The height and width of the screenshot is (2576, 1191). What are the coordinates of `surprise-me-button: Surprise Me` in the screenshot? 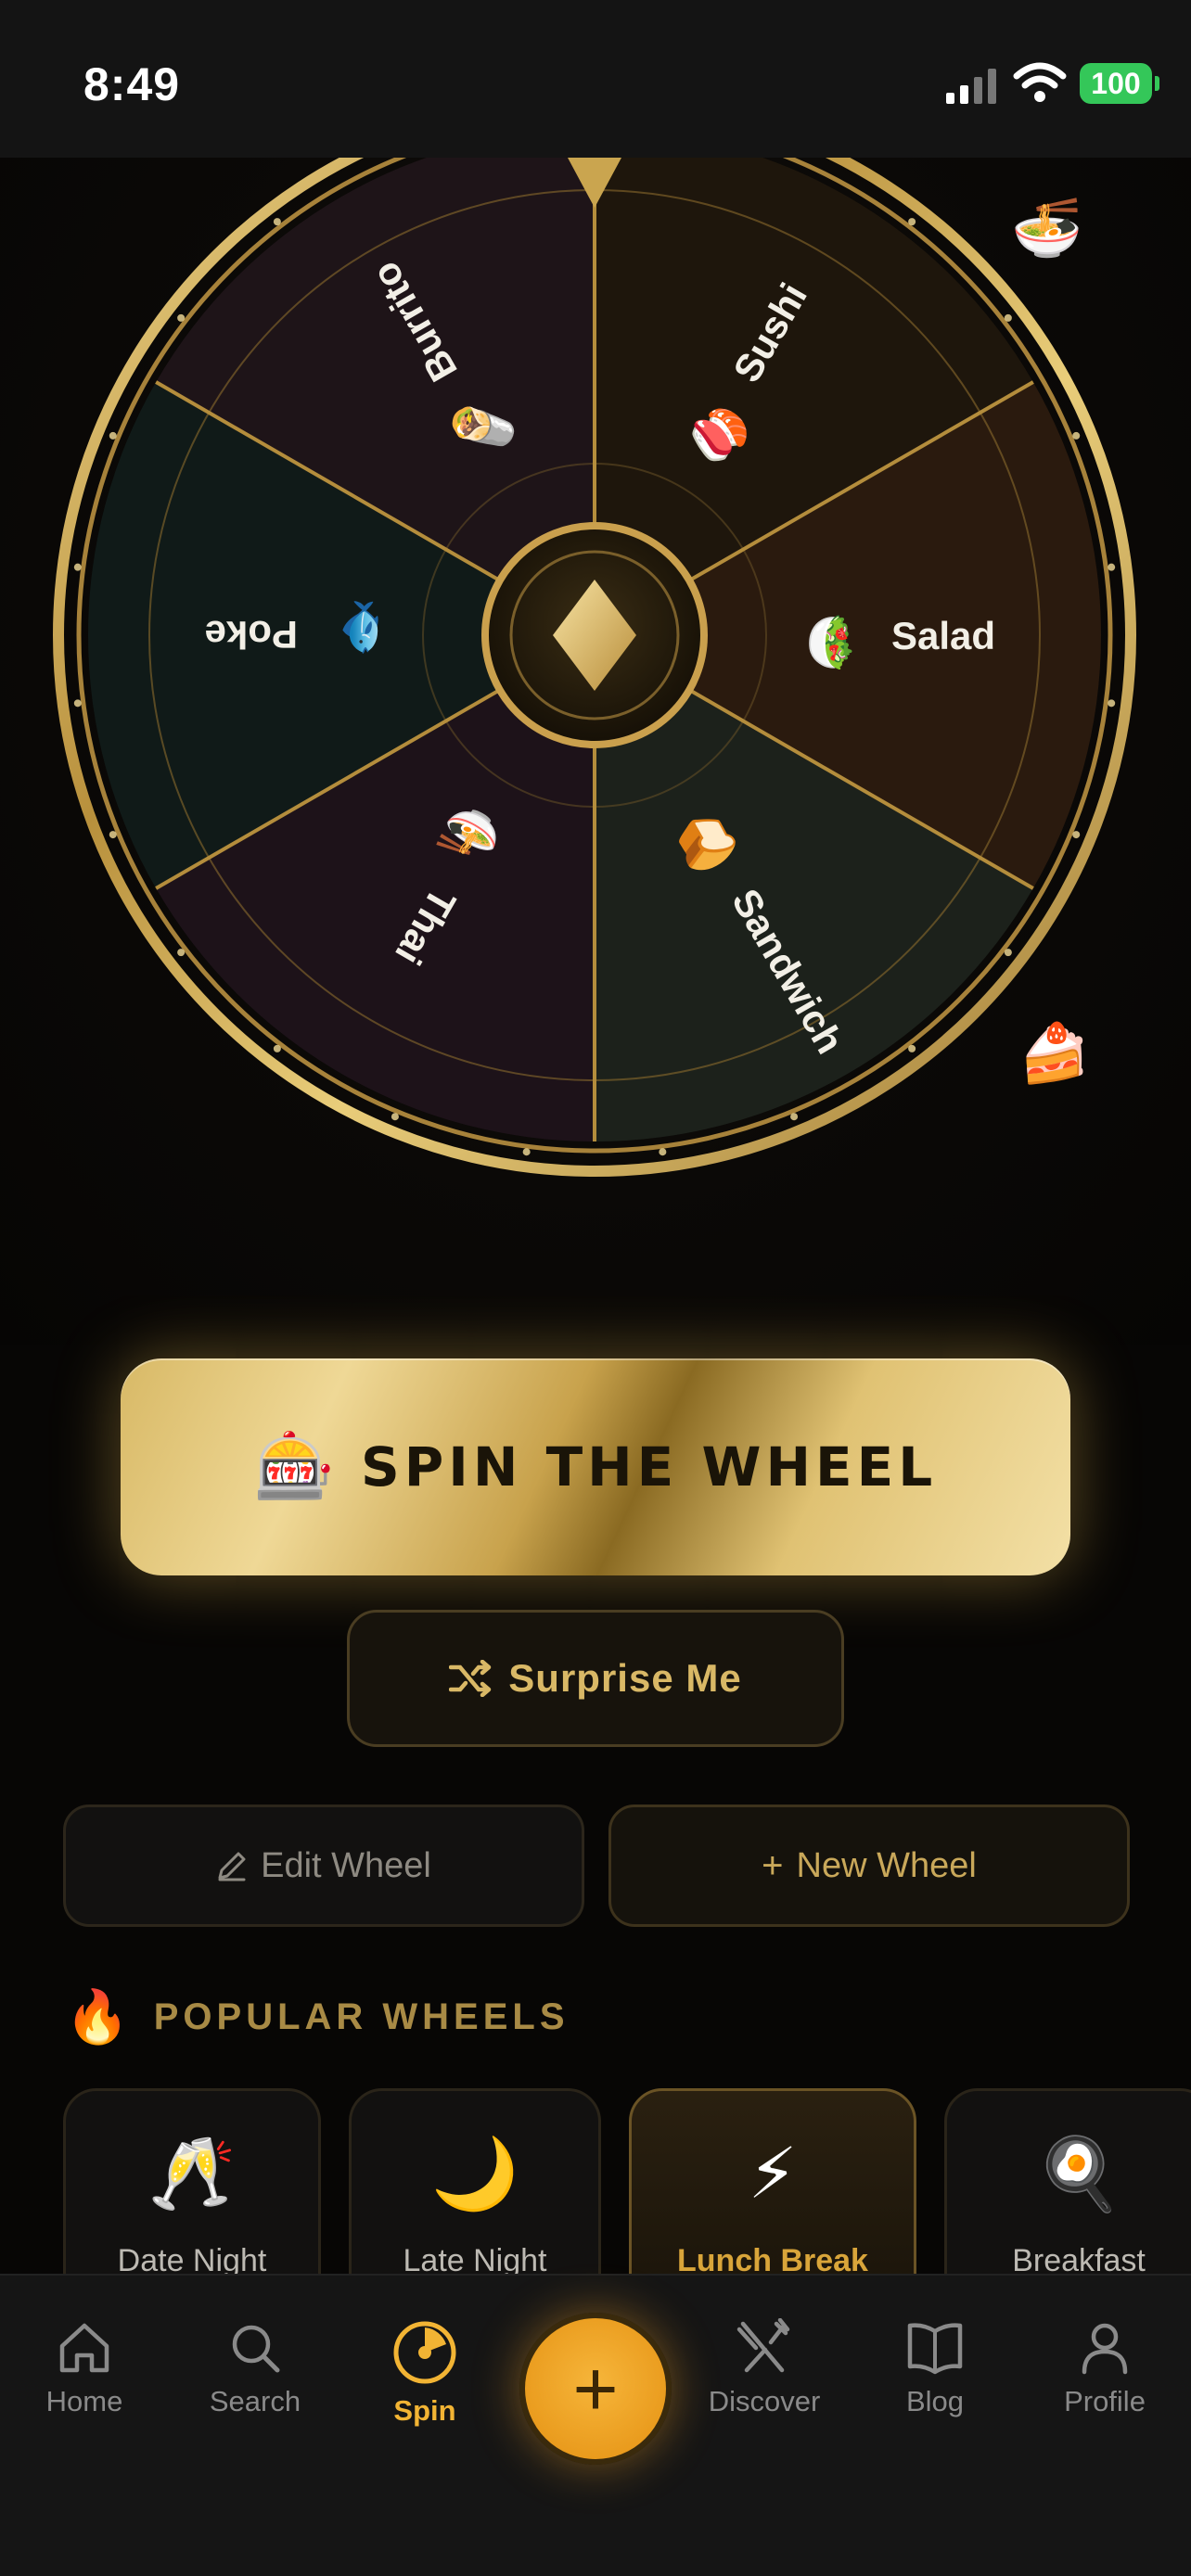 It's located at (595, 1679).